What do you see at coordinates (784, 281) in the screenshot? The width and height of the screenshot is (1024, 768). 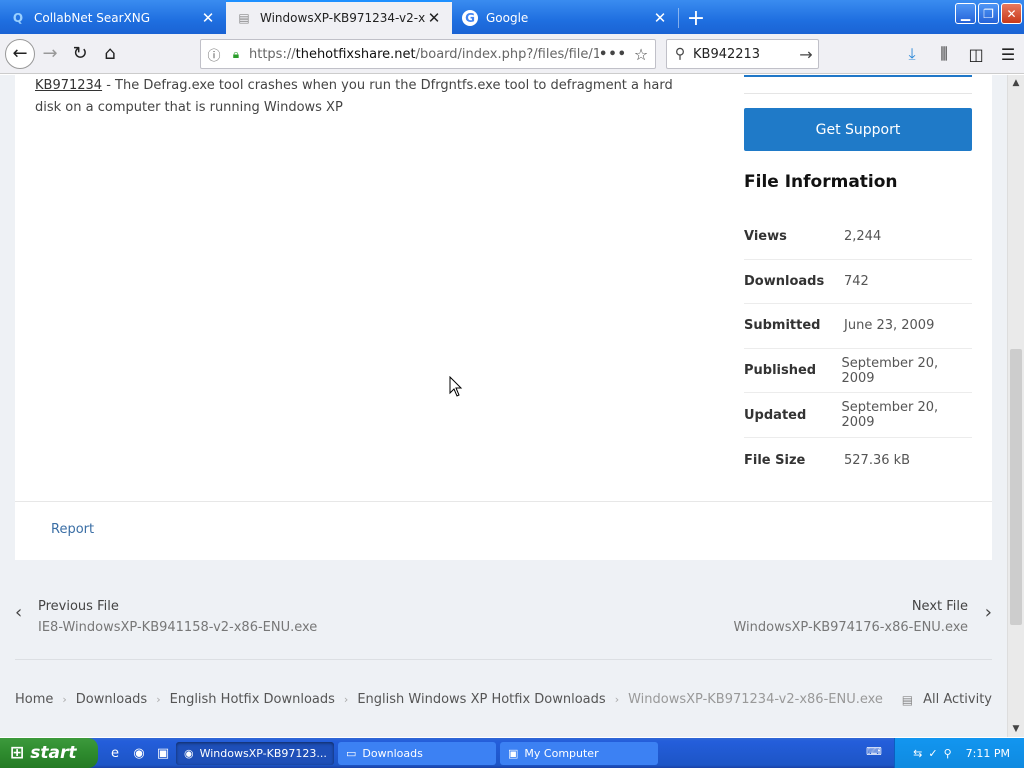 I see `info-key: Downloads` at bounding box center [784, 281].